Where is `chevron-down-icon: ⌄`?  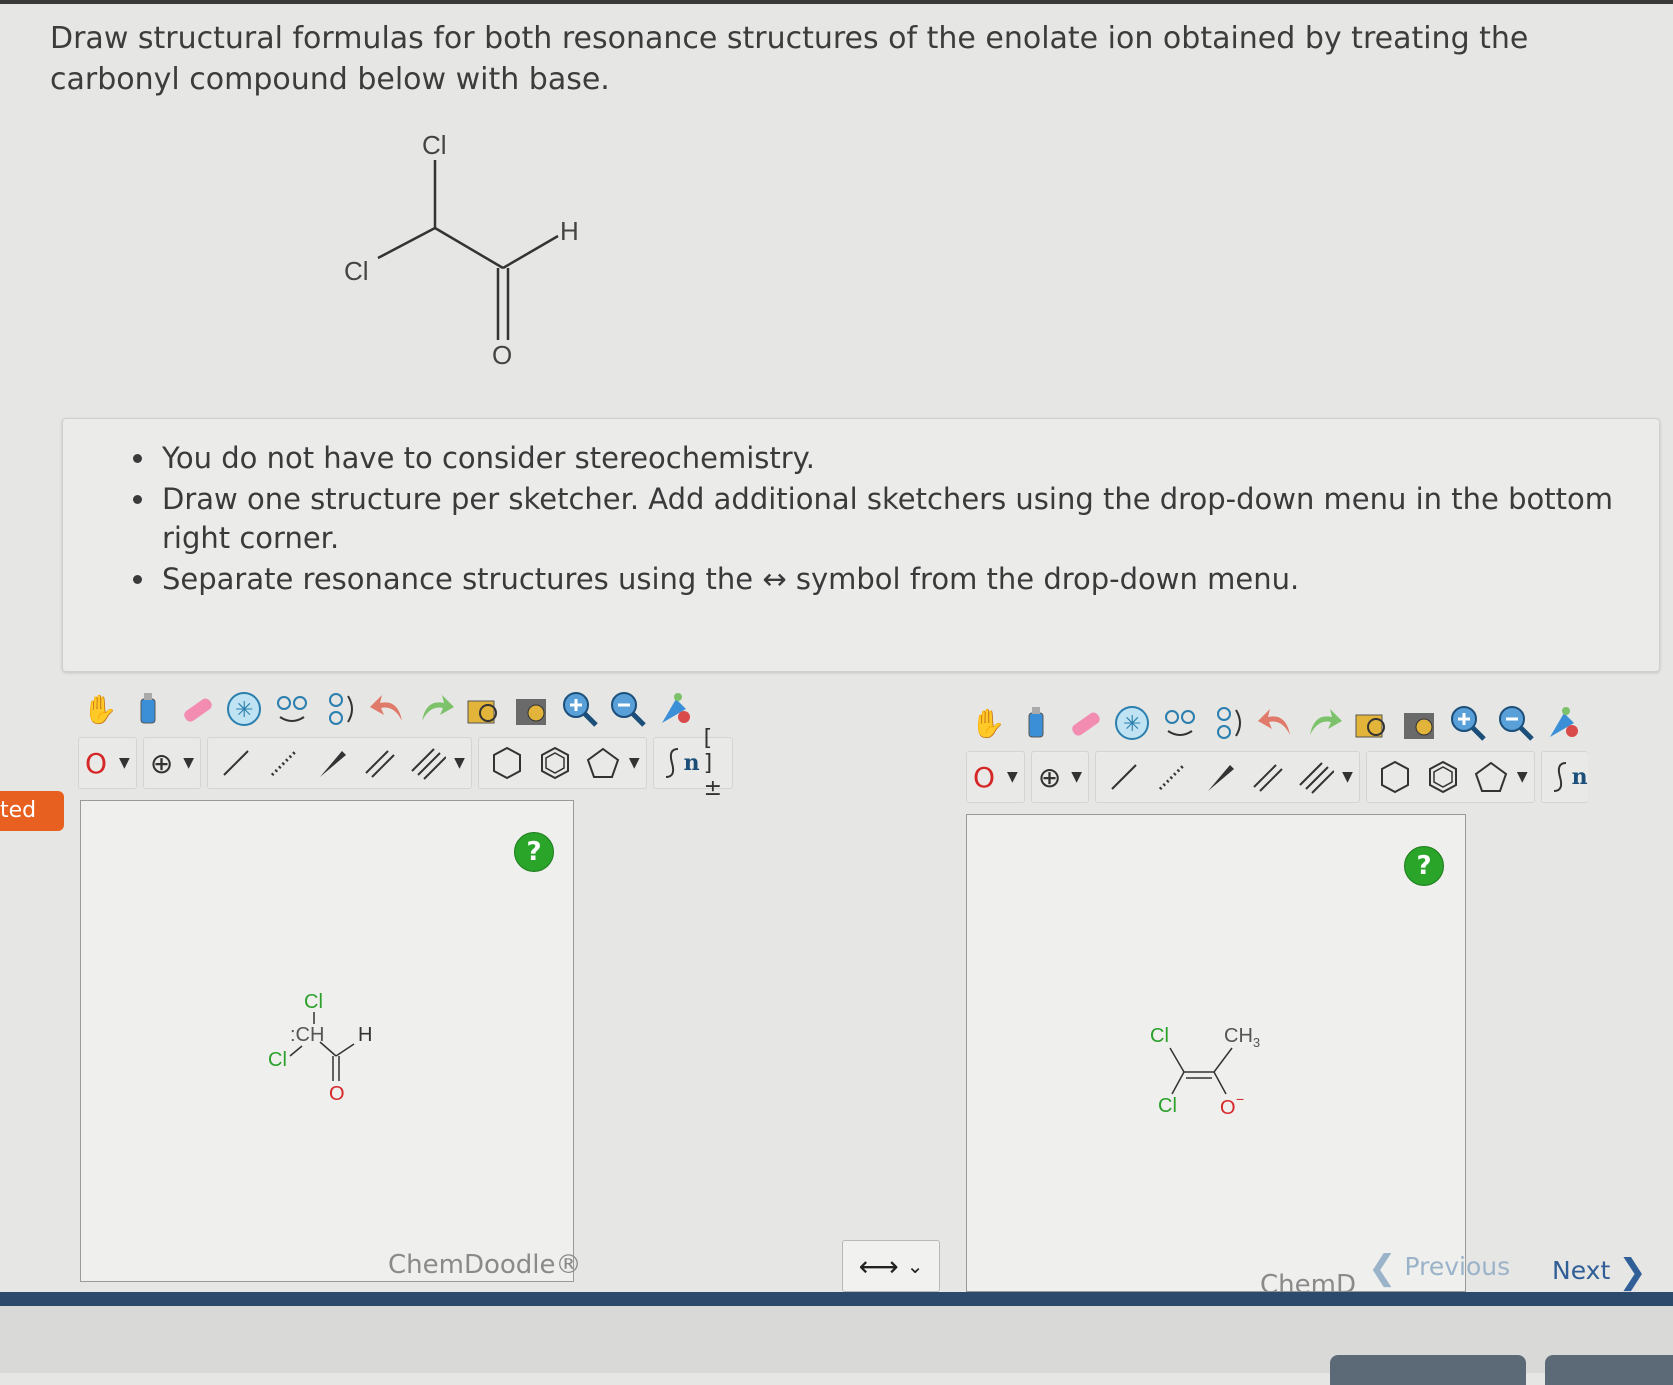
chevron-down-icon: ⌄ is located at coordinates (915, 1266).